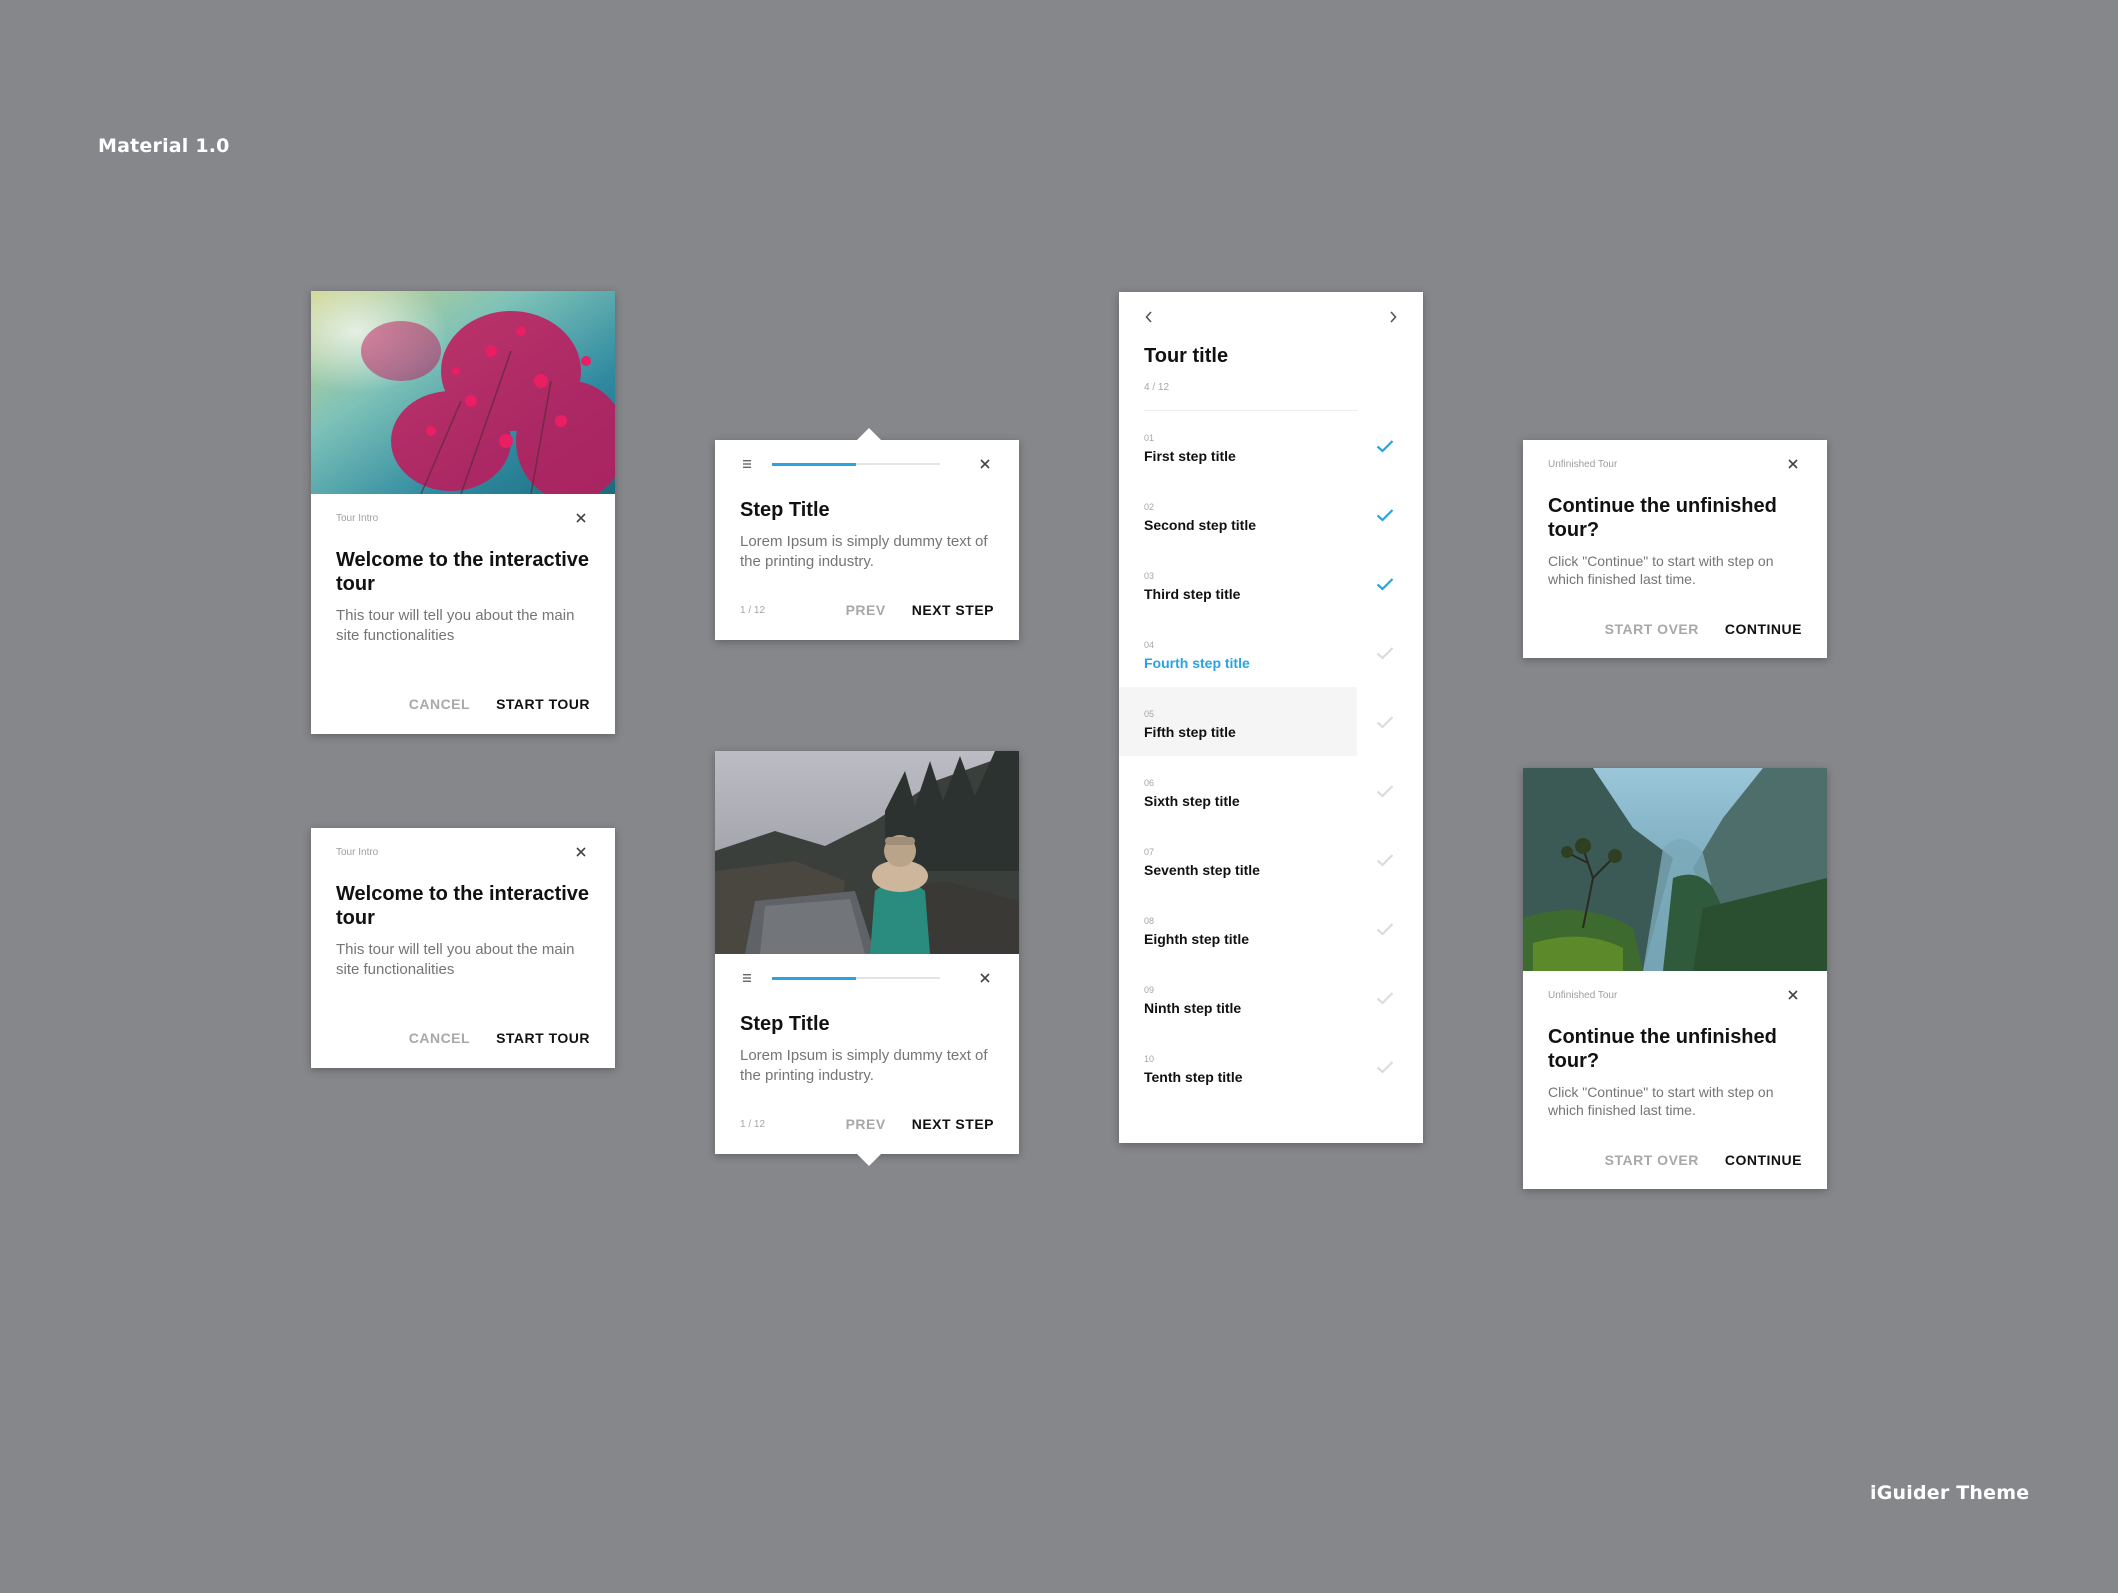 This screenshot has width=2118, height=1593. I want to click on tour-counter: 4 / 12, so click(1157, 387).